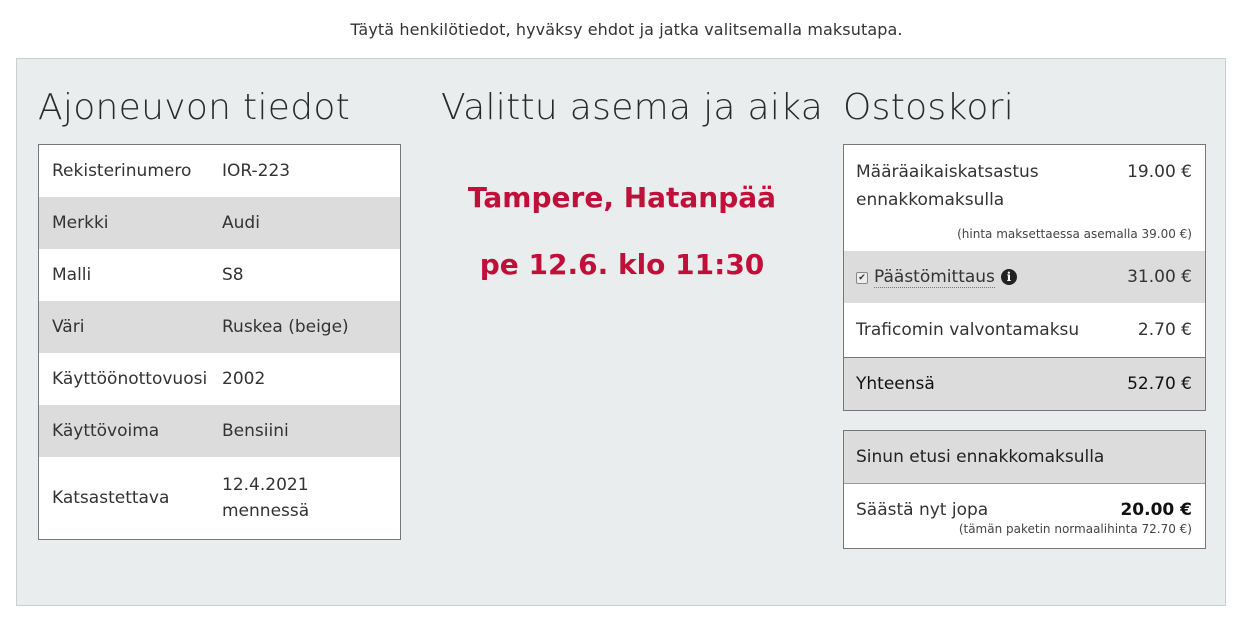 This screenshot has width=1253, height=642. Describe the element at coordinates (219, 327) in the screenshot. I see `vehicle-row-color: Väri Ruskea (beige)` at that location.